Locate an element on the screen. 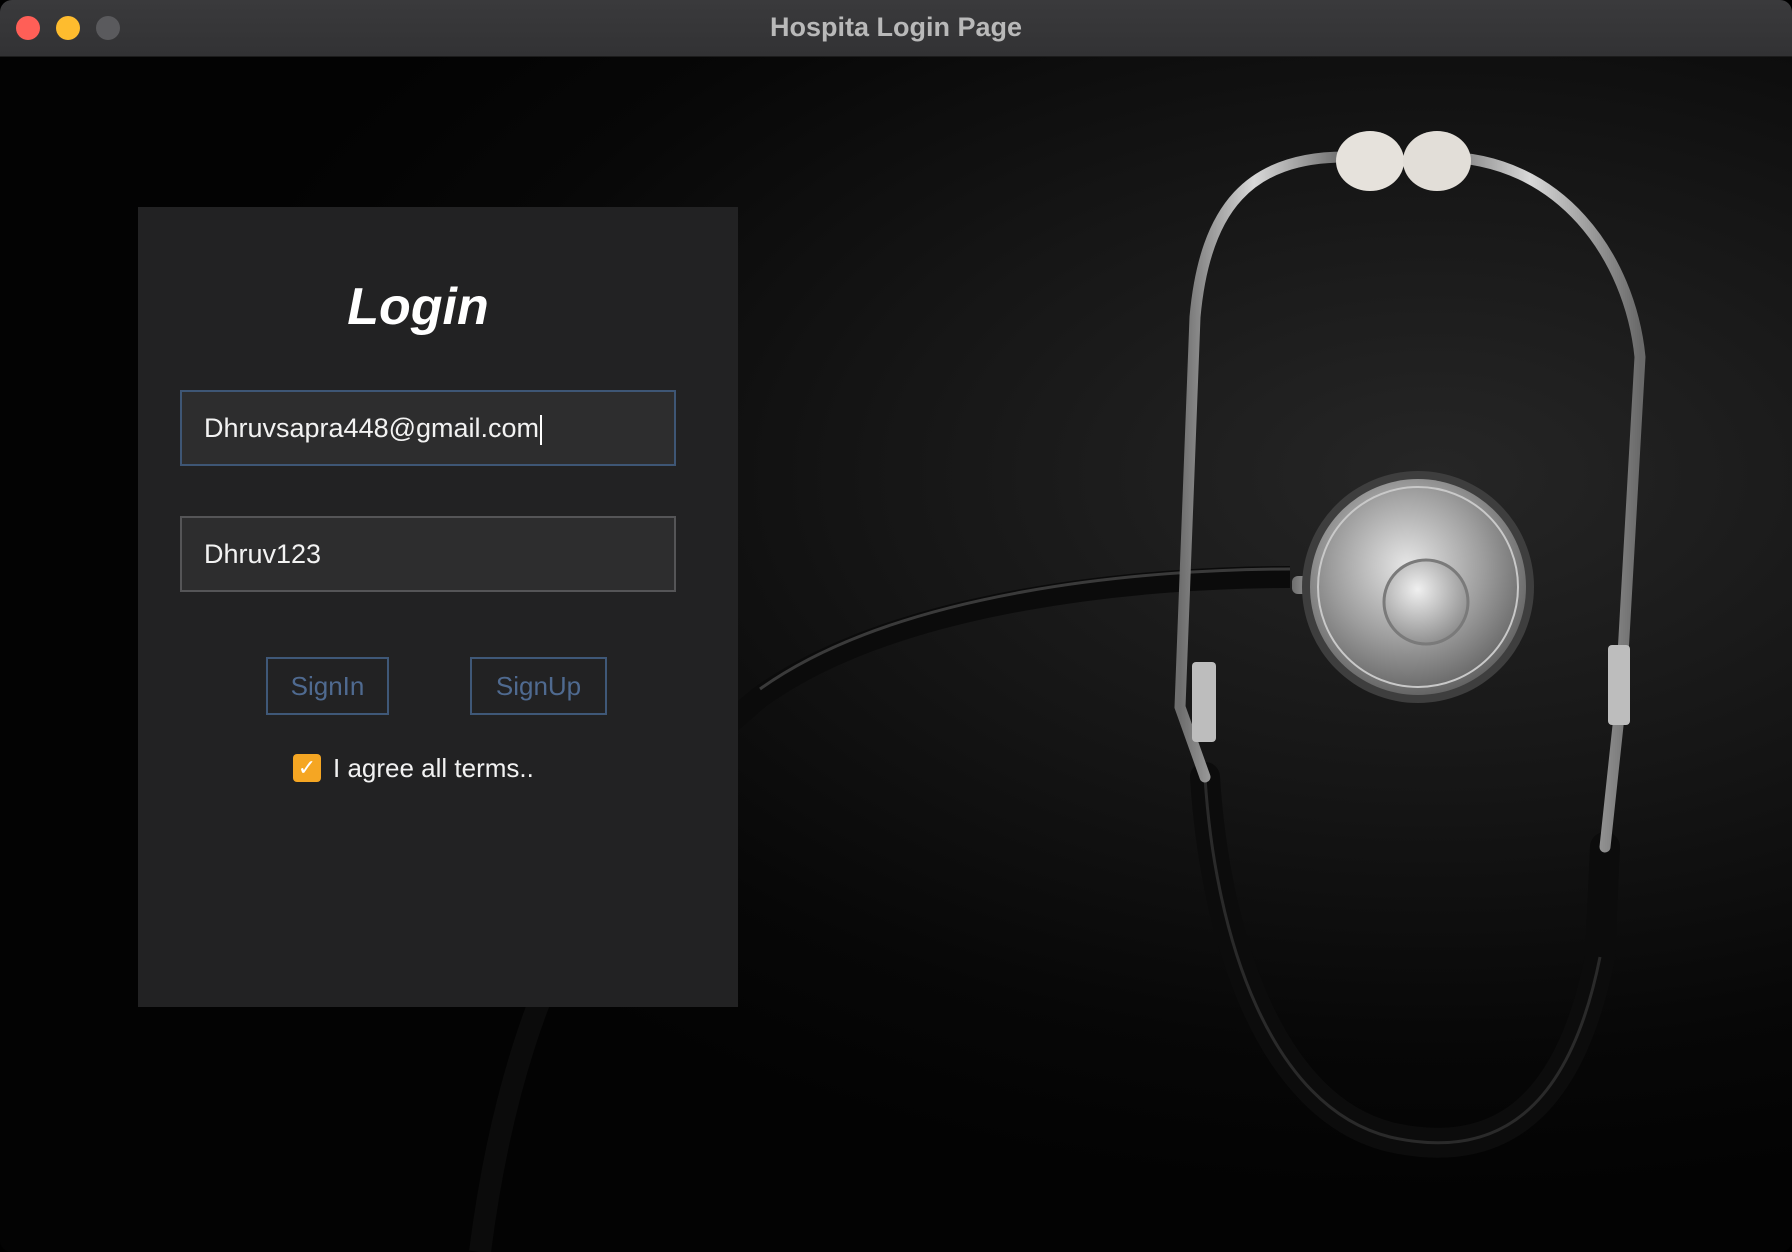 The width and height of the screenshot is (1792, 1252). checkmark-icon: ✓ is located at coordinates (307, 767).